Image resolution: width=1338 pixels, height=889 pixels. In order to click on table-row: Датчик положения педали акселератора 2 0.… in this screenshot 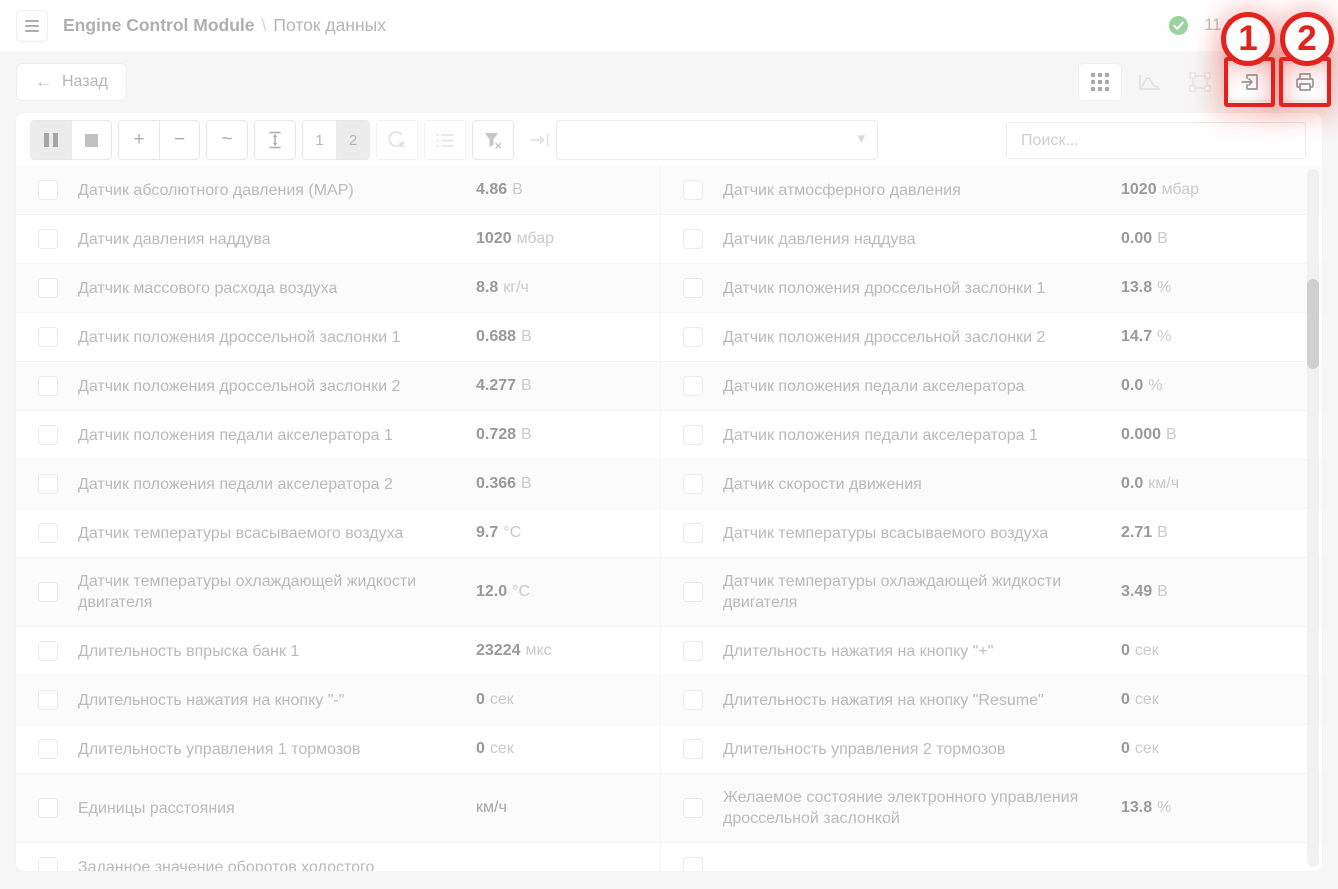, I will do `click(669, 484)`.